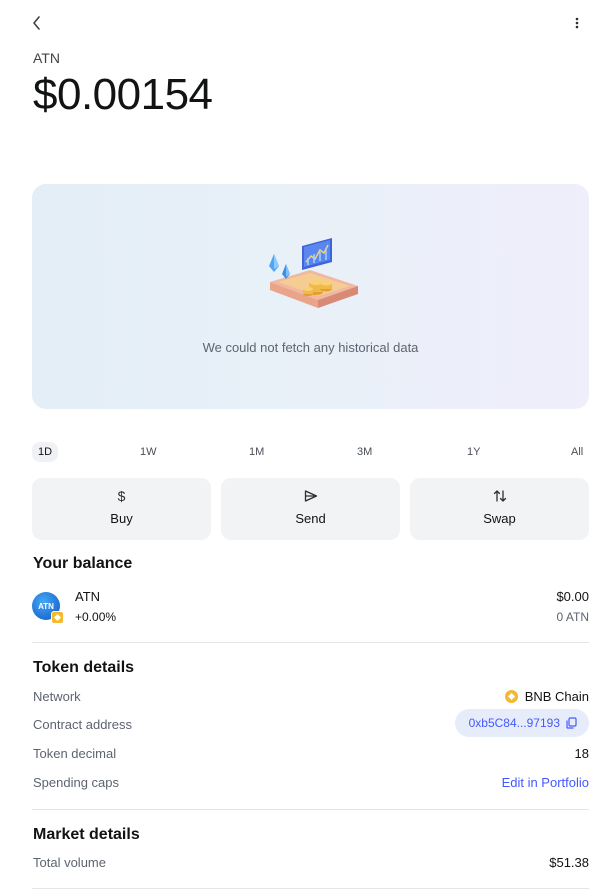  I want to click on timeframe-selector: 1D 1W 1M 3M 1Y All, so click(310, 452).